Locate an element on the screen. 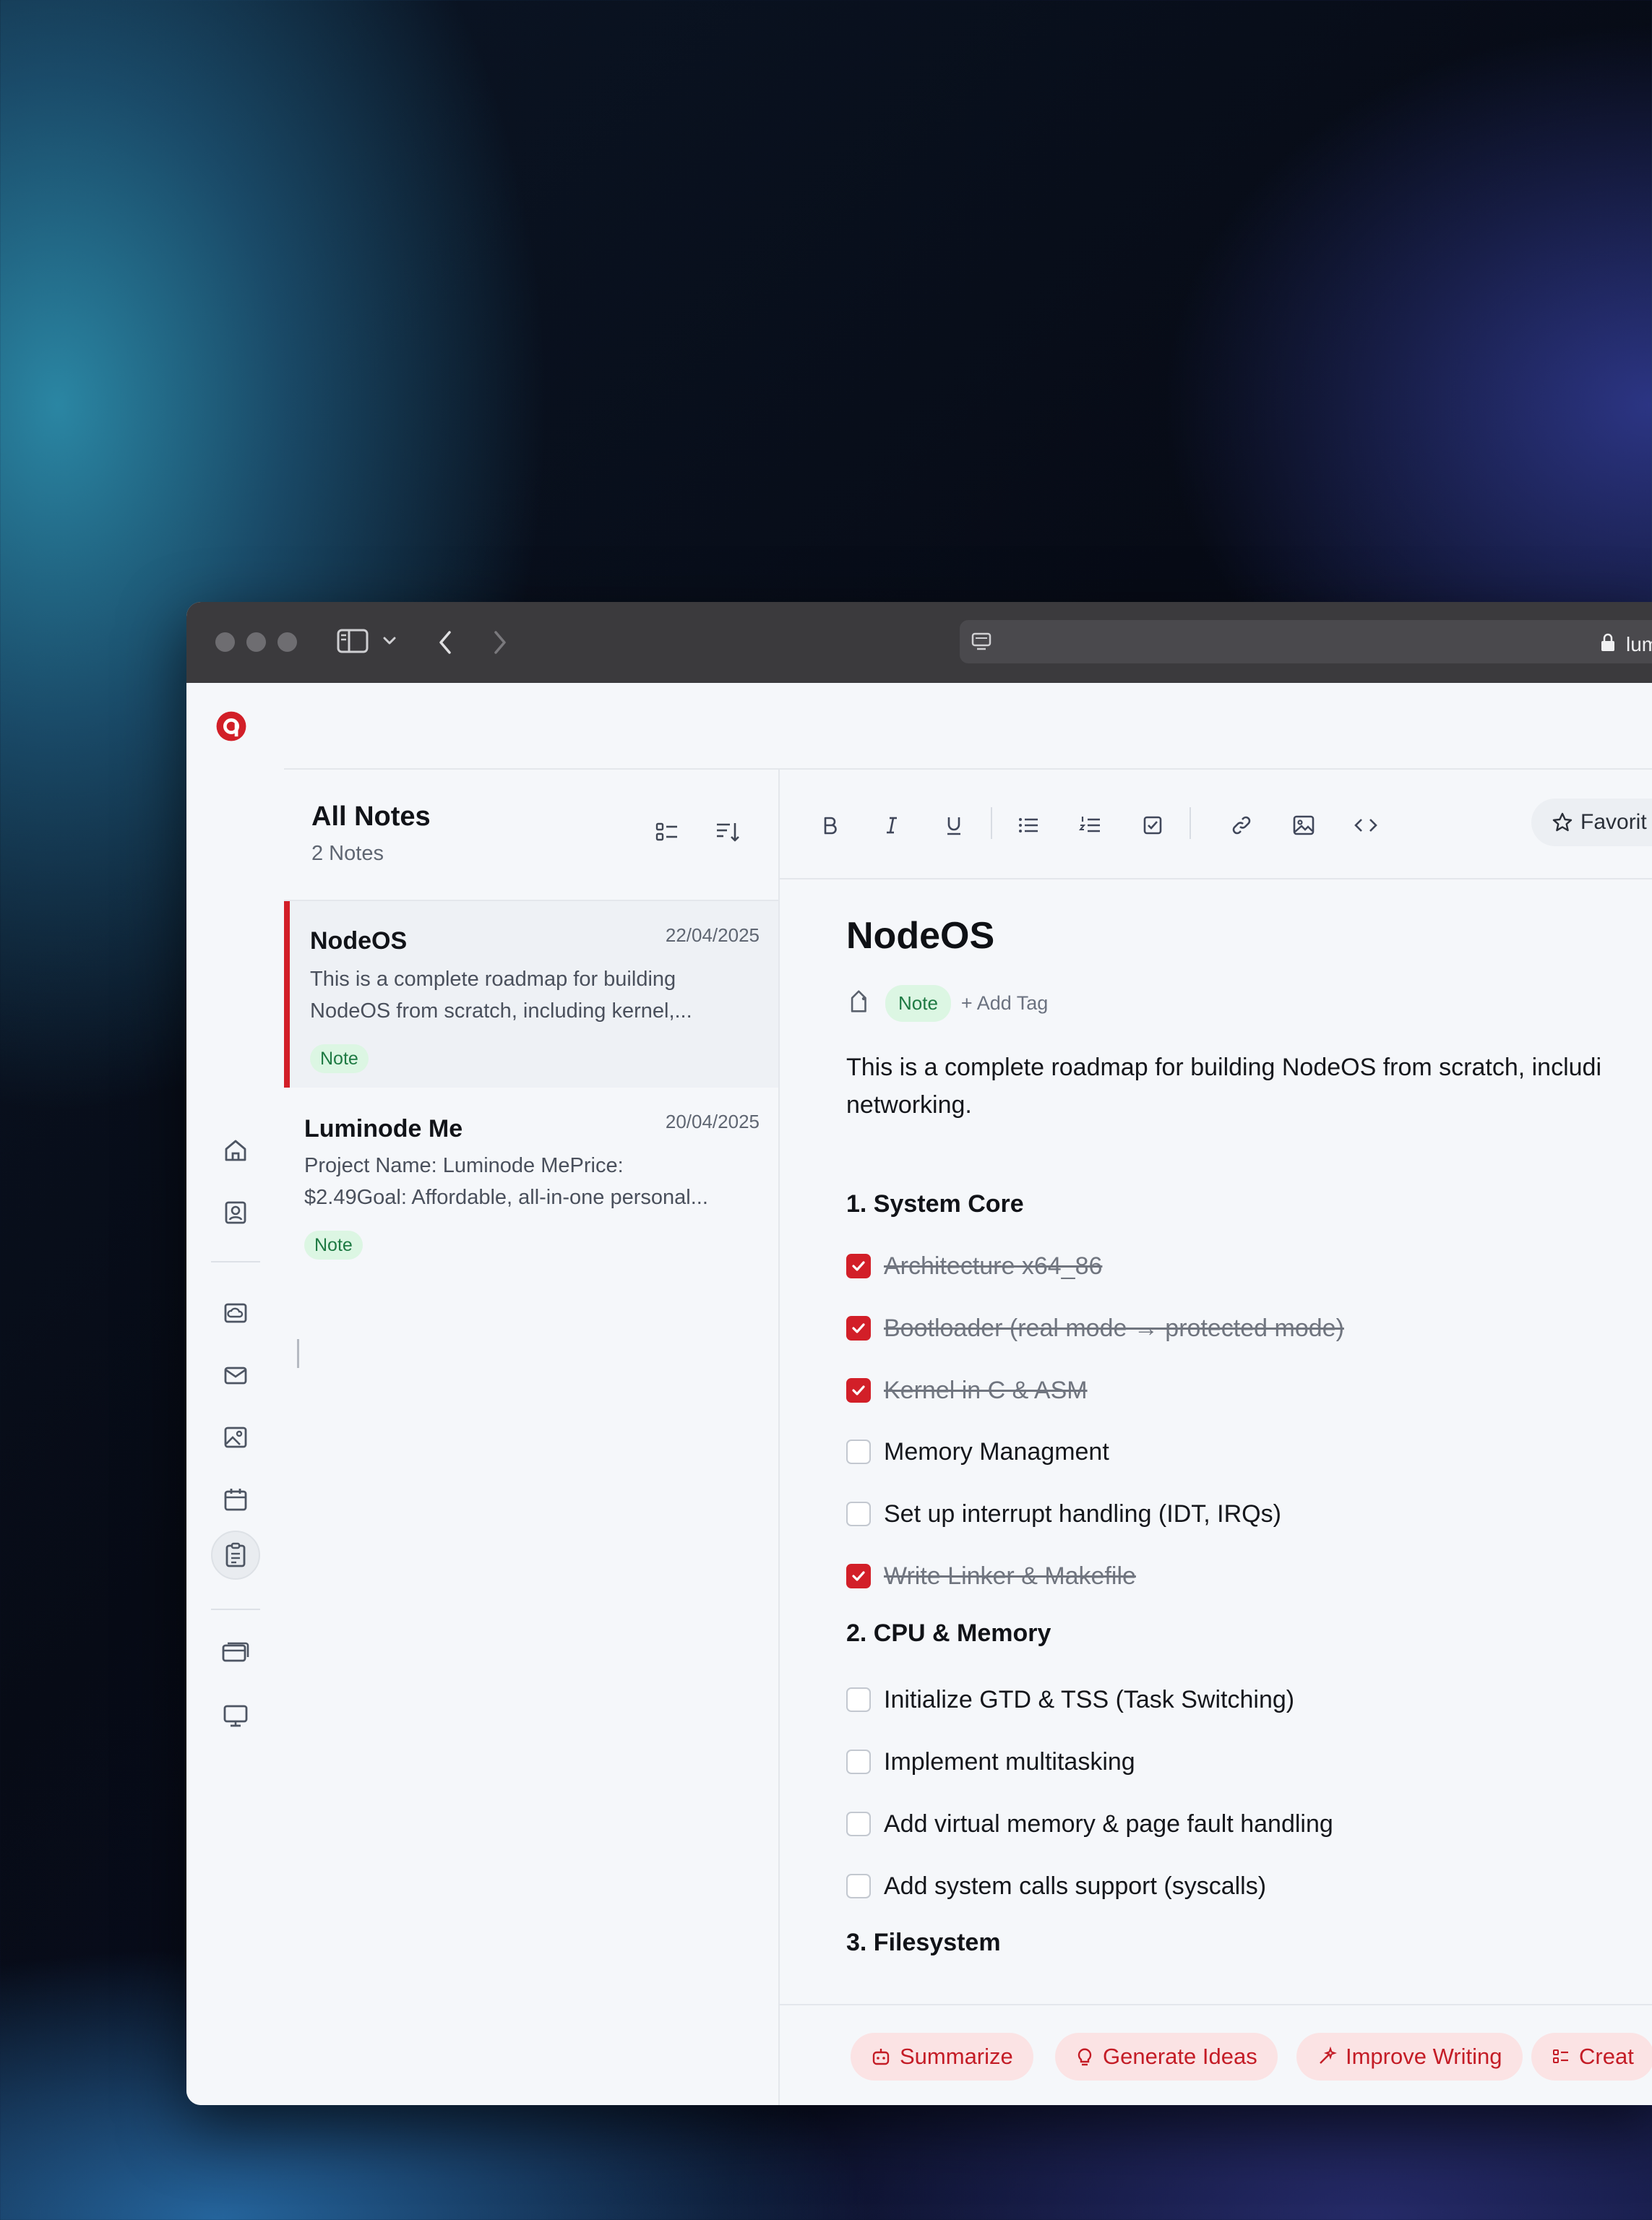 The image size is (1652, 2220). lock-icon is located at coordinates (1608, 642).